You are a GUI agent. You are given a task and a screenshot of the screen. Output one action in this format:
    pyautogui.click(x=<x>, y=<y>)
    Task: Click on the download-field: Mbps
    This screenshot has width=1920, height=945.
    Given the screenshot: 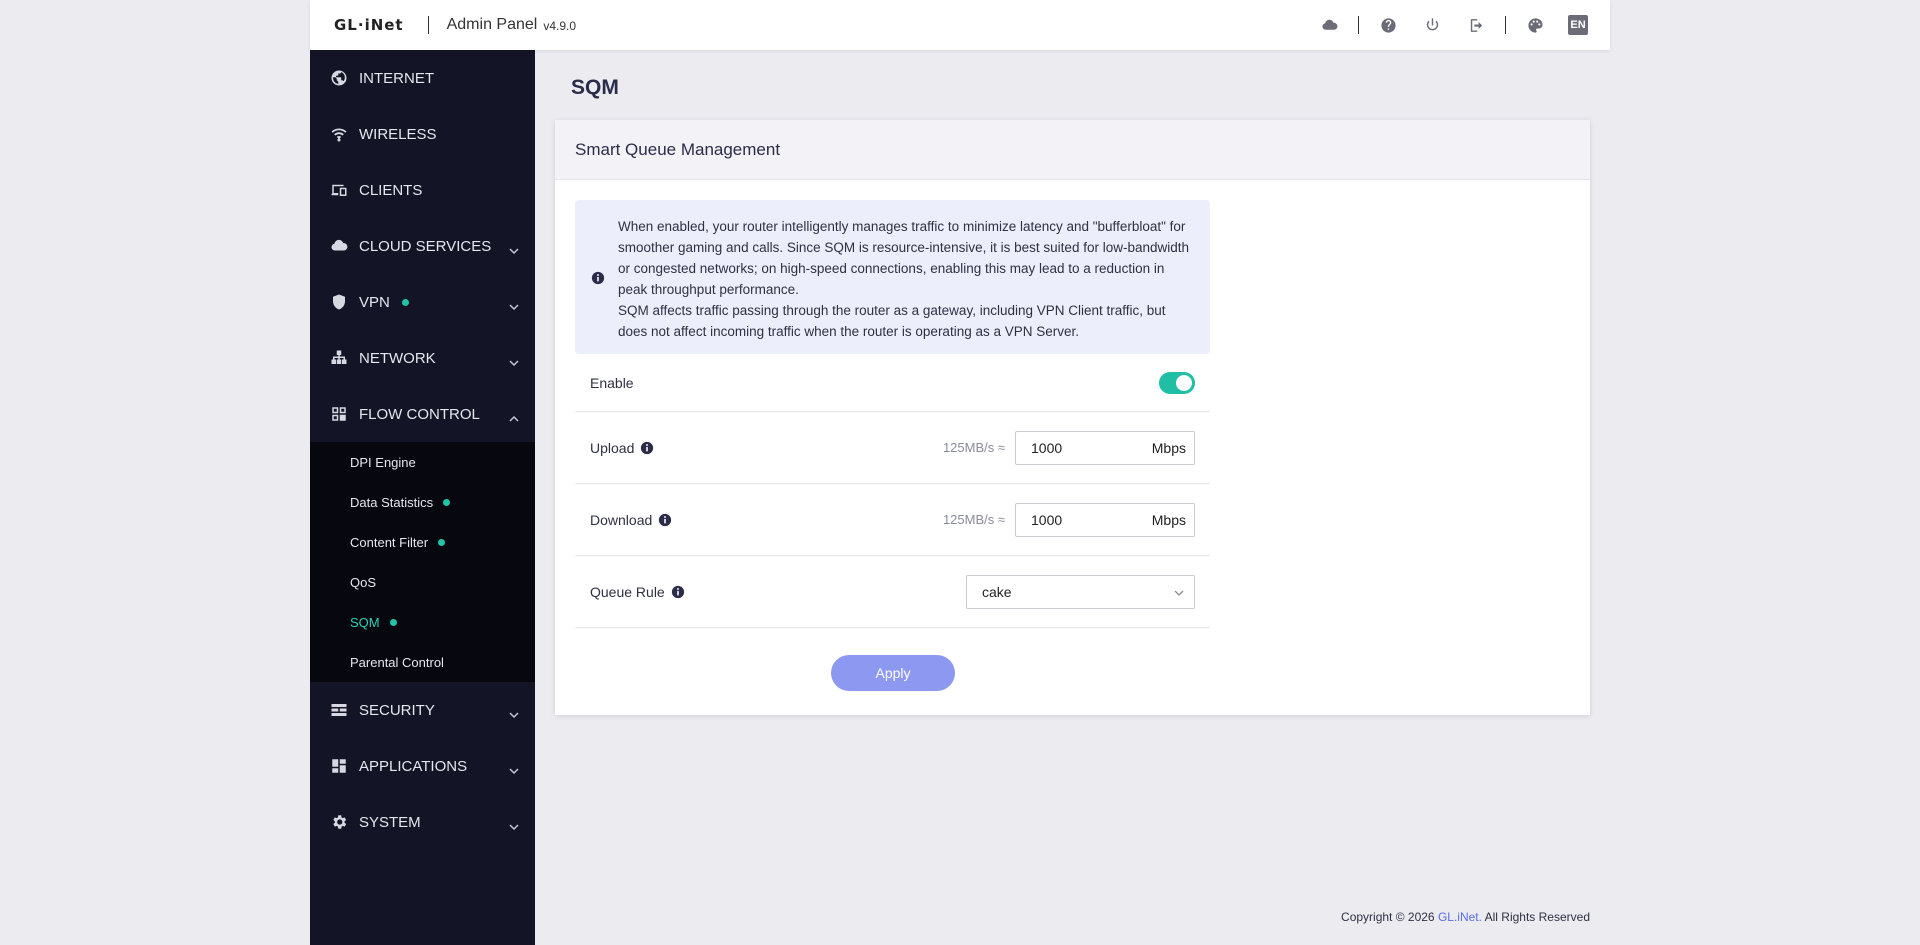 What is the action you would take?
    pyautogui.click(x=1105, y=519)
    